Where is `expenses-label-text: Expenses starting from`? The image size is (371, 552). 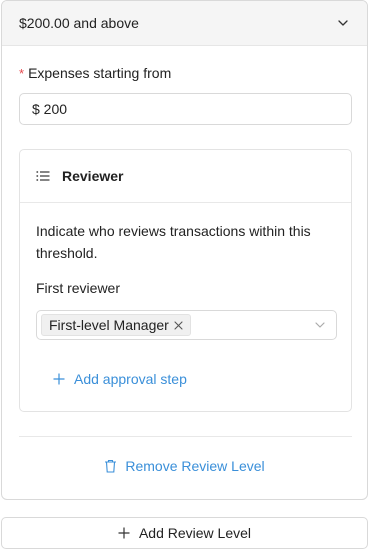
expenses-label-text: Expenses starting from is located at coordinates (100, 73).